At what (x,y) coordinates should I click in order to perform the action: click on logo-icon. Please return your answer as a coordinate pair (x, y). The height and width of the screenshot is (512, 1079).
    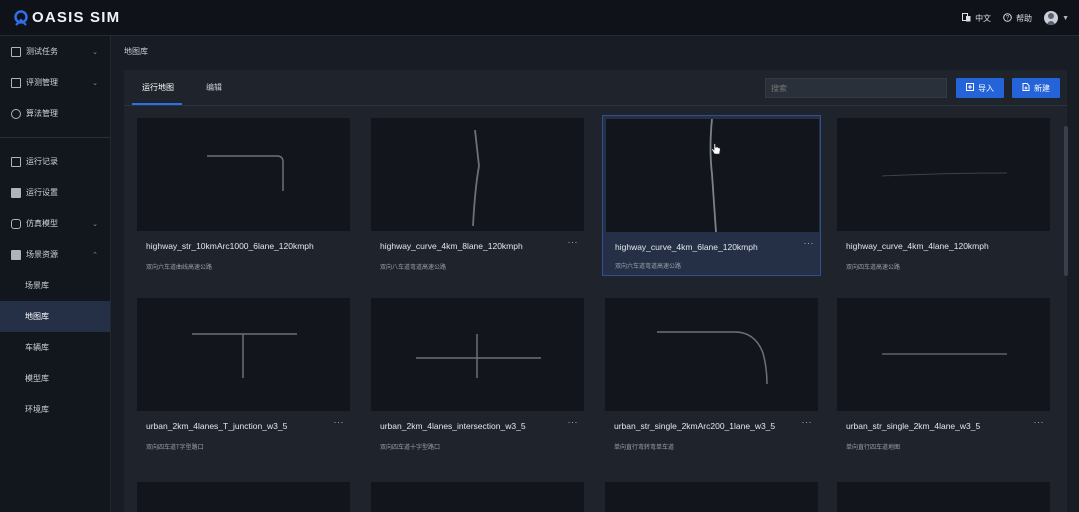
    Looking at the image, I should click on (21, 18).